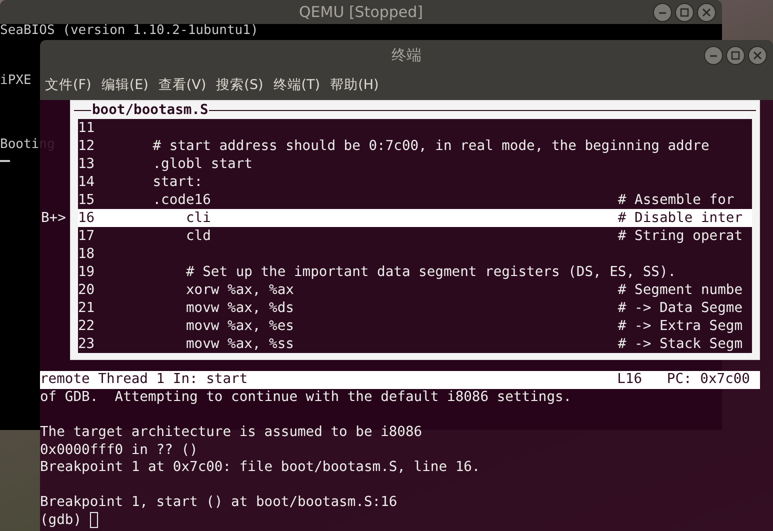  Describe the element at coordinates (629, 380) in the screenshot. I see `line-indicator: L16` at that location.